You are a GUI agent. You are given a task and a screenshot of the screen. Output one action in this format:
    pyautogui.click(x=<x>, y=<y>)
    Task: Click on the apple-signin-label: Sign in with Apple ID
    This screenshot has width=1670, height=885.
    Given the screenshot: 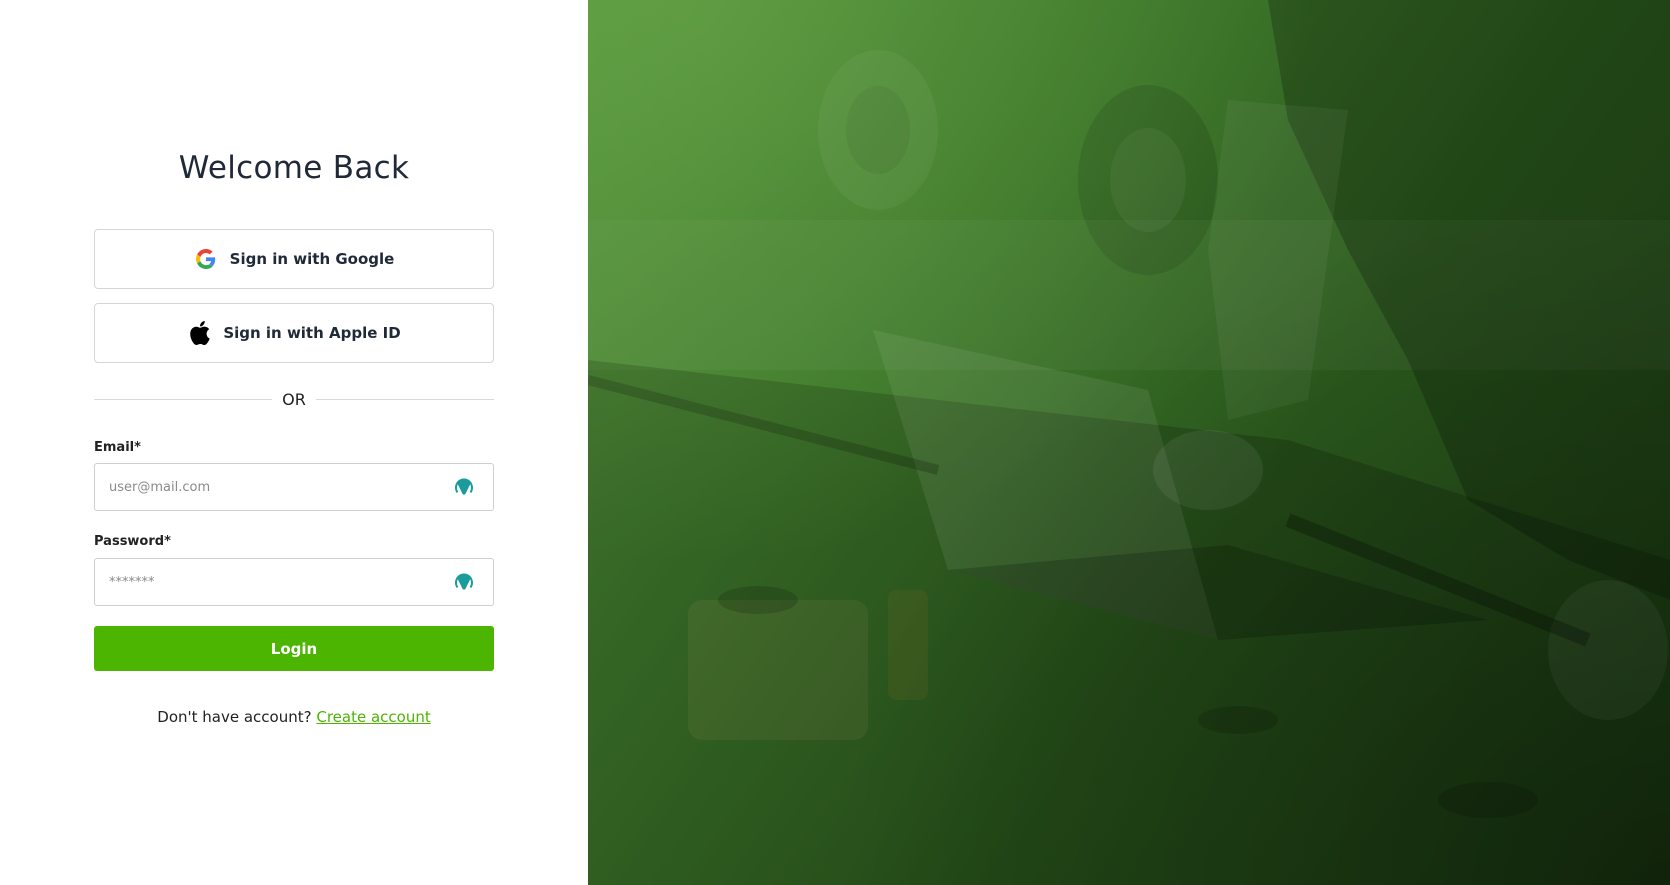 What is the action you would take?
    pyautogui.click(x=312, y=333)
    